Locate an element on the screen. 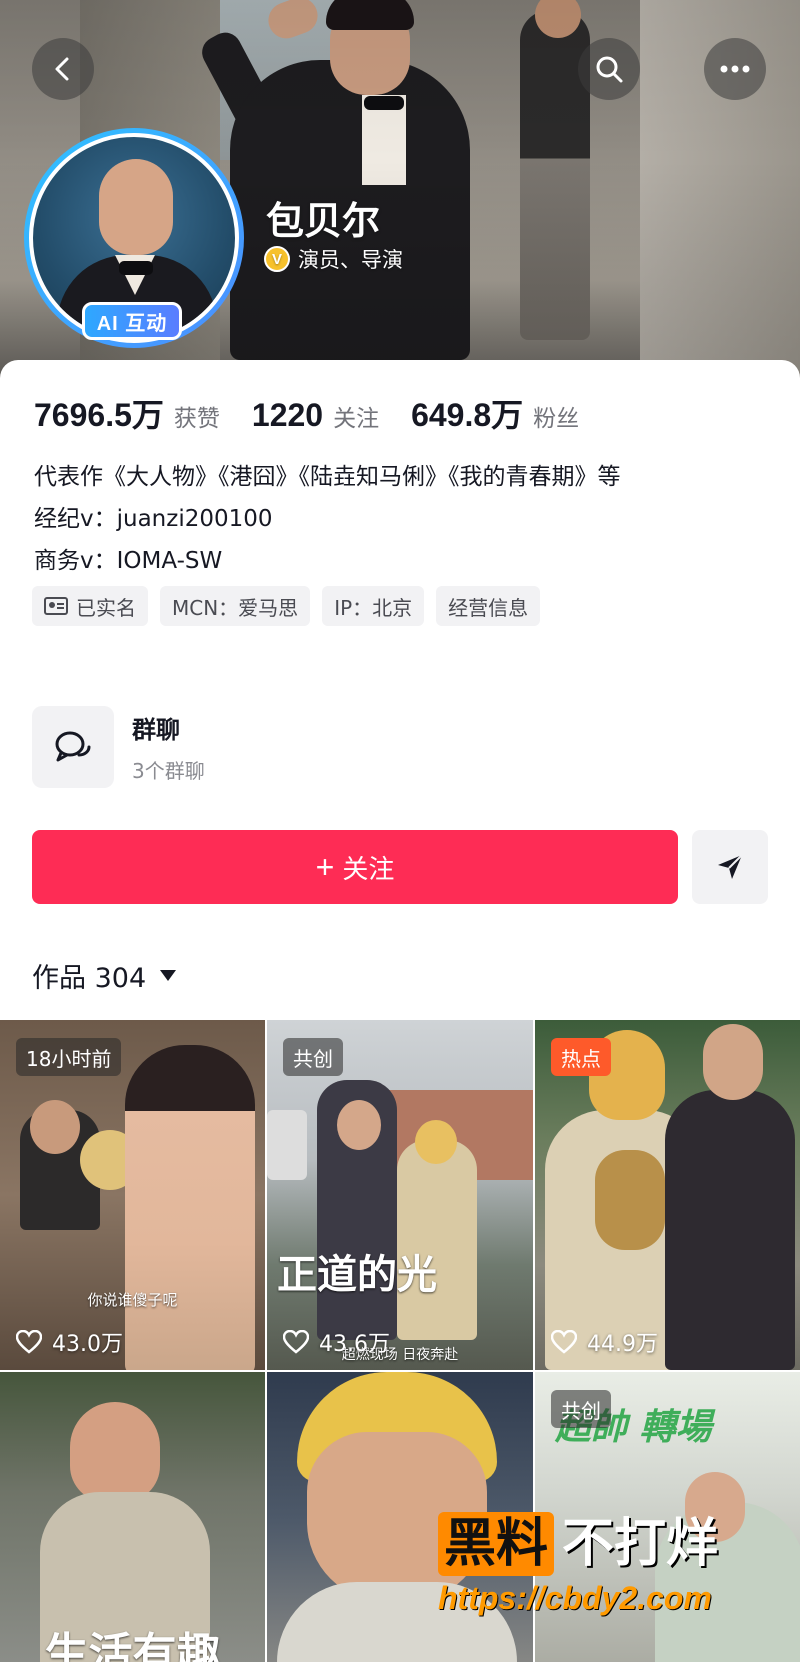  likes-count: 7696.5万 is located at coordinates (99, 415).